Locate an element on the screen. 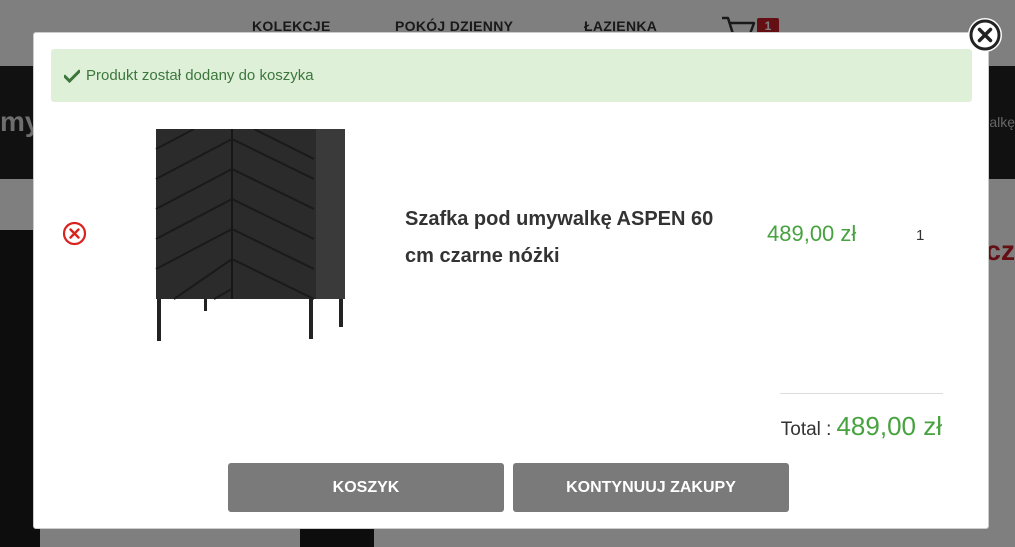 The height and width of the screenshot is (547, 1015). cart-total: Total : 489,00 zł is located at coordinates (861, 426).